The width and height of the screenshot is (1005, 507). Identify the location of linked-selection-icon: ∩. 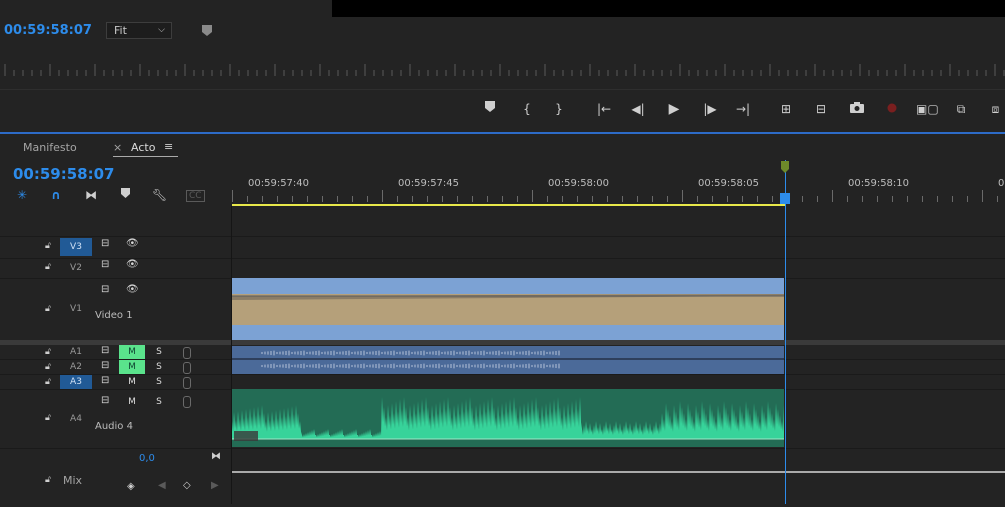
(56, 195).